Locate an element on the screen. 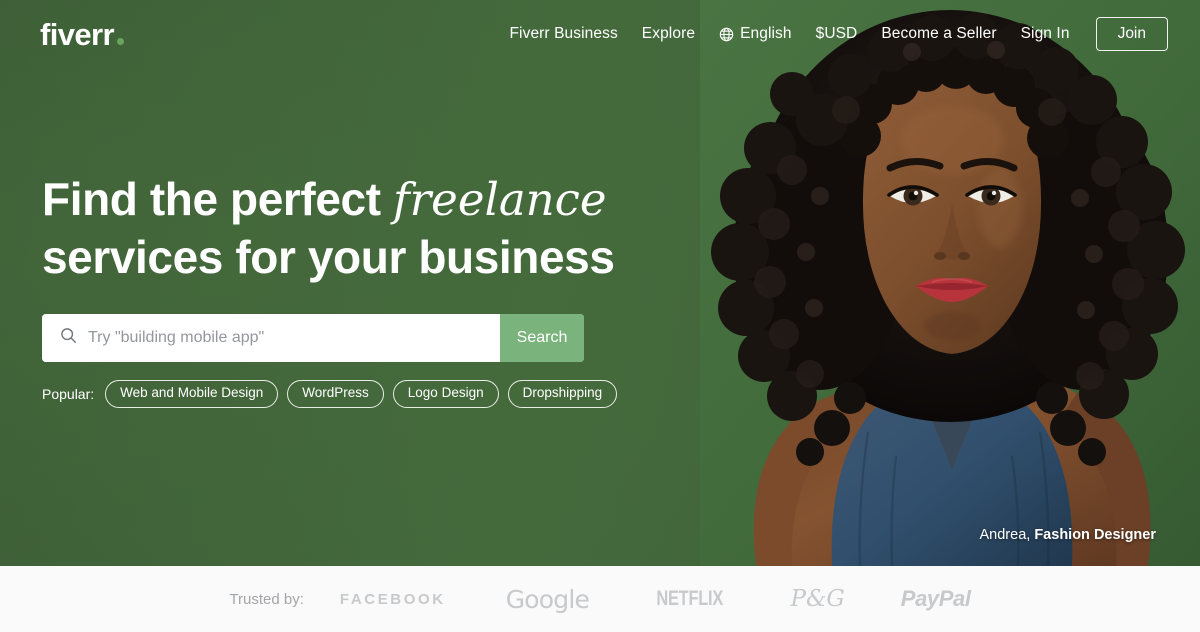 The height and width of the screenshot is (632, 1200). nav-item-sign-in: Sign In is located at coordinates (1045, 34).